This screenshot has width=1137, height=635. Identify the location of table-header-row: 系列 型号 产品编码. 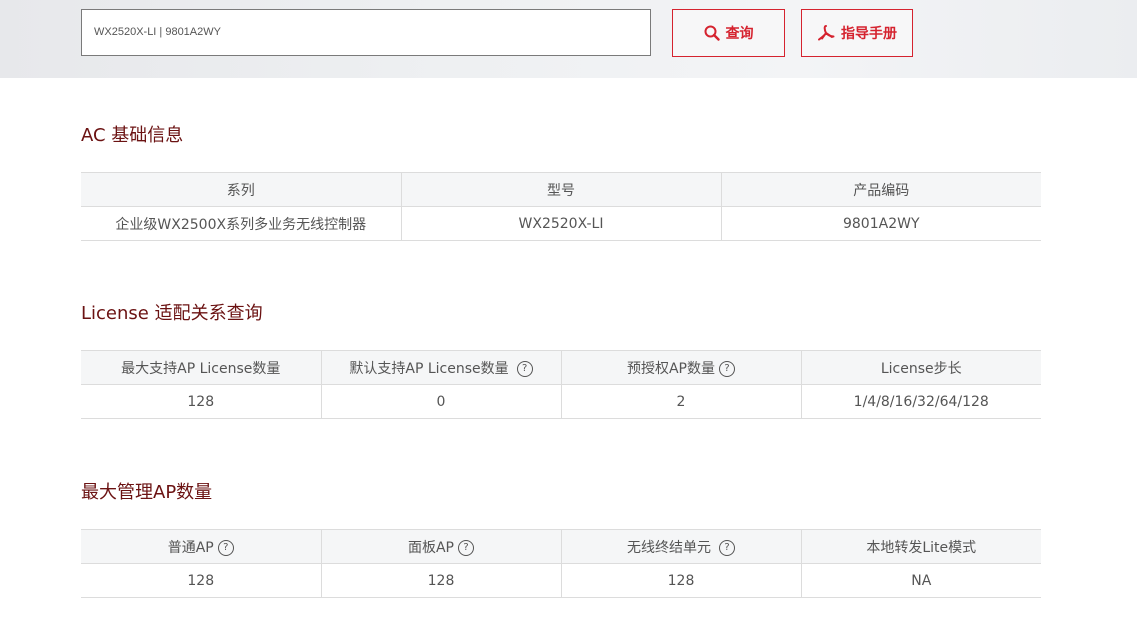
(561, 189).